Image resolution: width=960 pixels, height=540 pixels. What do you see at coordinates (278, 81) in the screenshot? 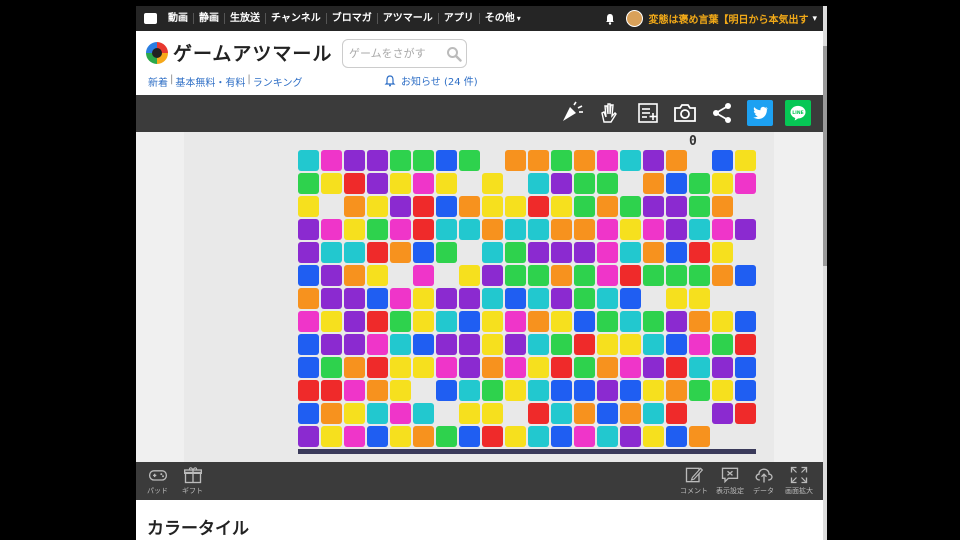
I see `link-ranking: ランキング` at bounding box center [278, 81].